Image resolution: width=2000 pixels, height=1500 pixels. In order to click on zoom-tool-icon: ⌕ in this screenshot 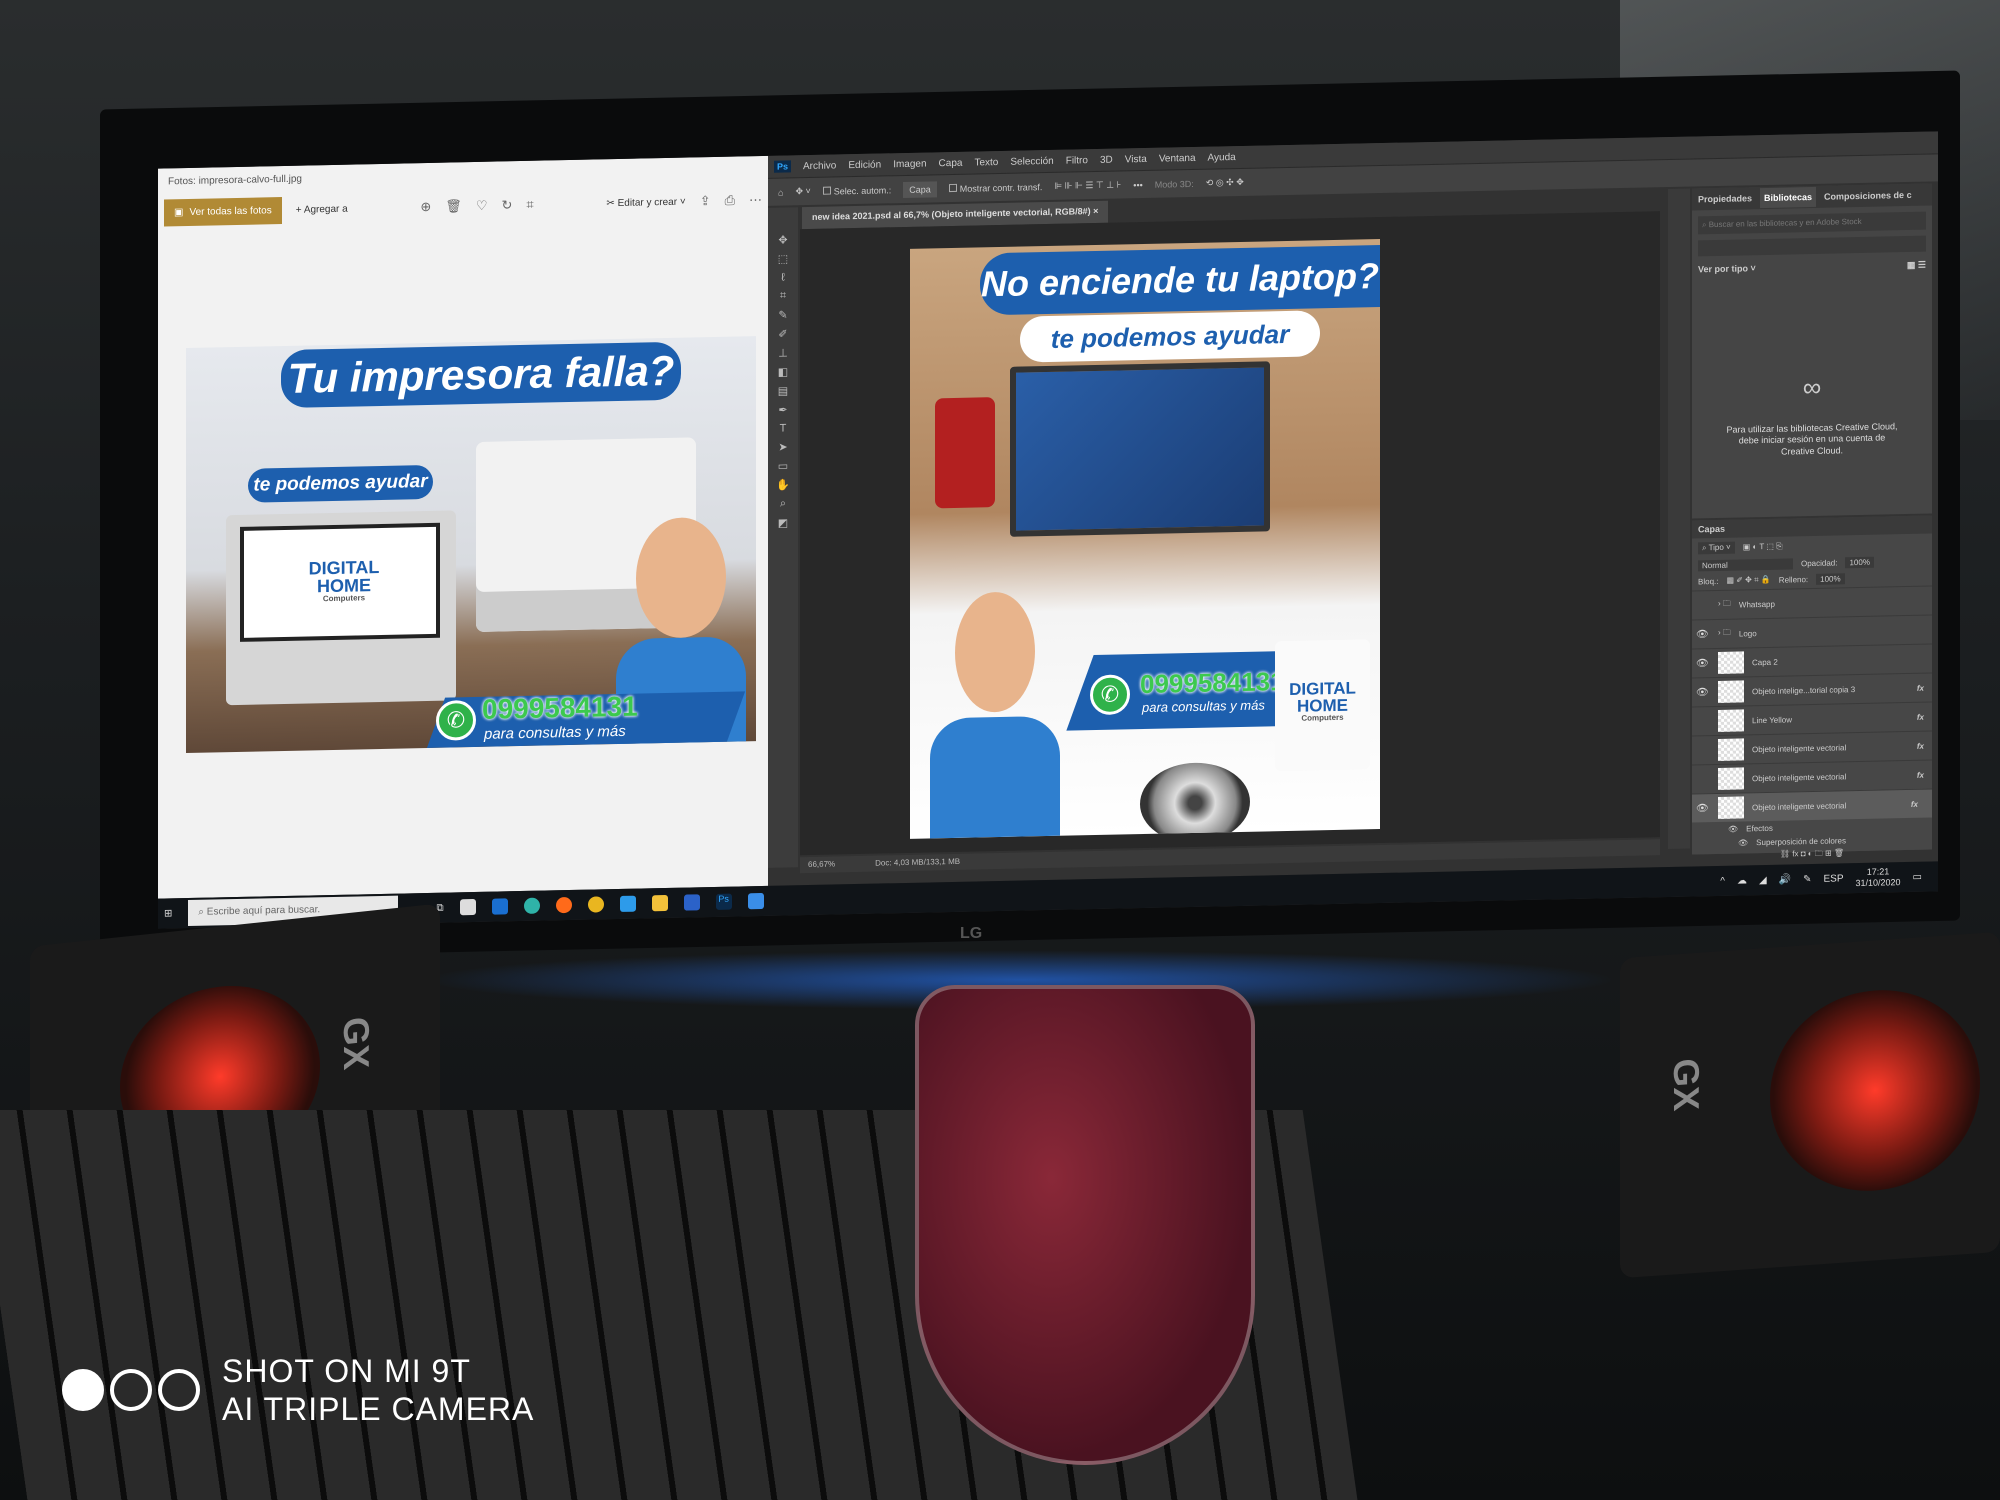, I will do `click(783, 503)`.